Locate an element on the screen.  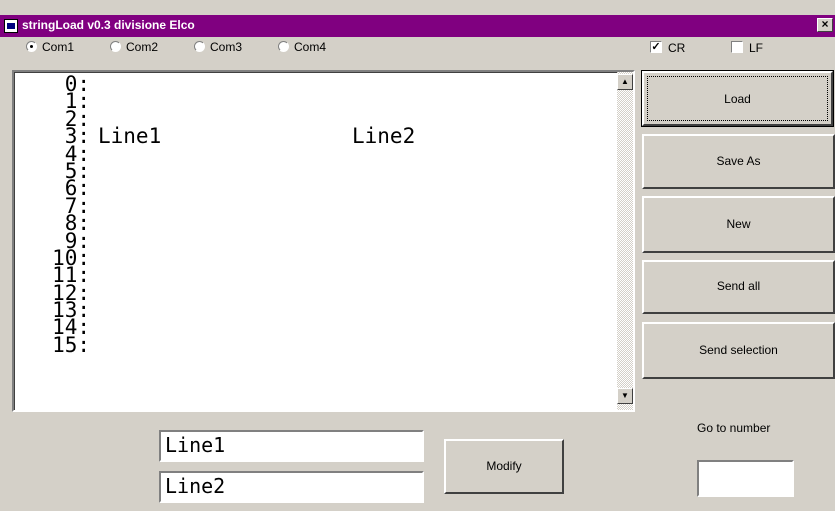
radio-label: Com2 is located at coordinates (142, 47).